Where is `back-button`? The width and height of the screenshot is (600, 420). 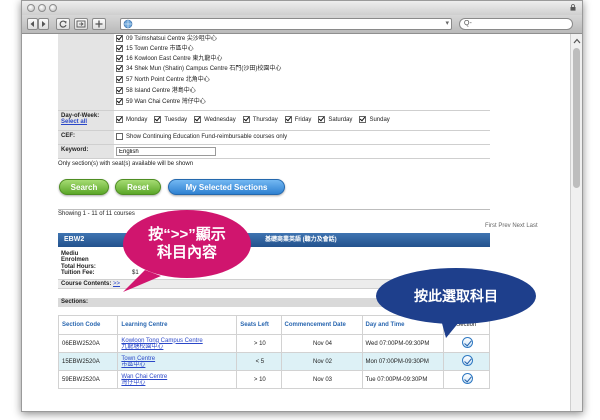
back-button is located at coordinates (32, 24).